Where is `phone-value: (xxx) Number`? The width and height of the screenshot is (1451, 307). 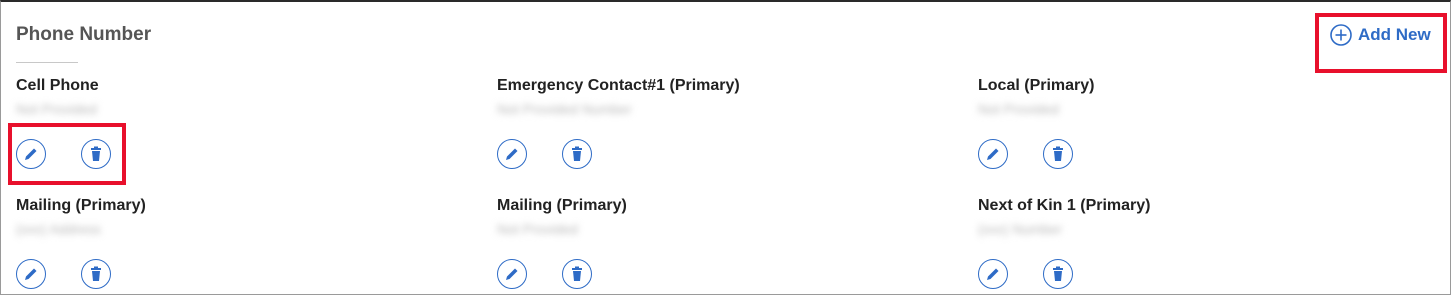
phone-value: (xxx) Number is located at coordinates (1020, 229).